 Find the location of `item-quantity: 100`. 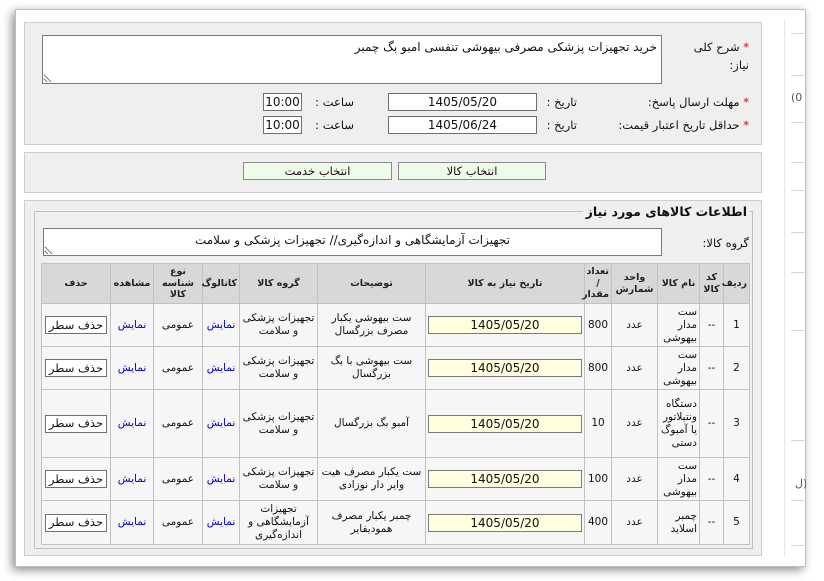

item-quantity: 100 is located at coordinates (598, 479).